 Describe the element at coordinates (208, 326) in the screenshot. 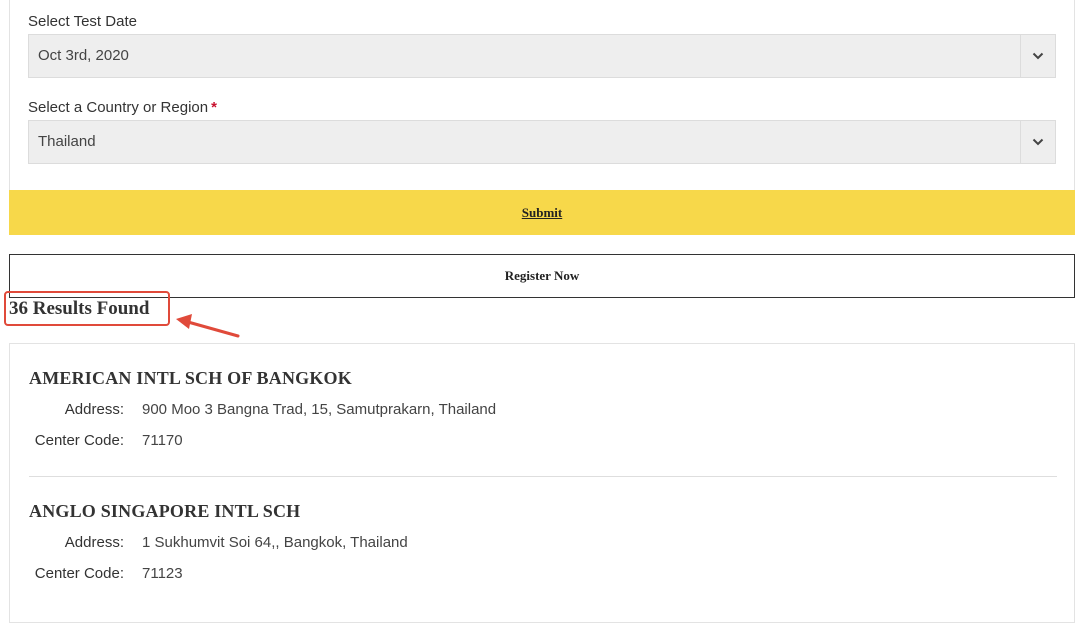

I see `arrow-icon` at that location.